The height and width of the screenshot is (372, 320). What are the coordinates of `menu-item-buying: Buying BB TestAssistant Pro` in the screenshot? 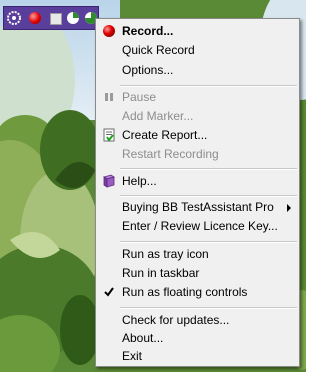 It's located at (197, 207).